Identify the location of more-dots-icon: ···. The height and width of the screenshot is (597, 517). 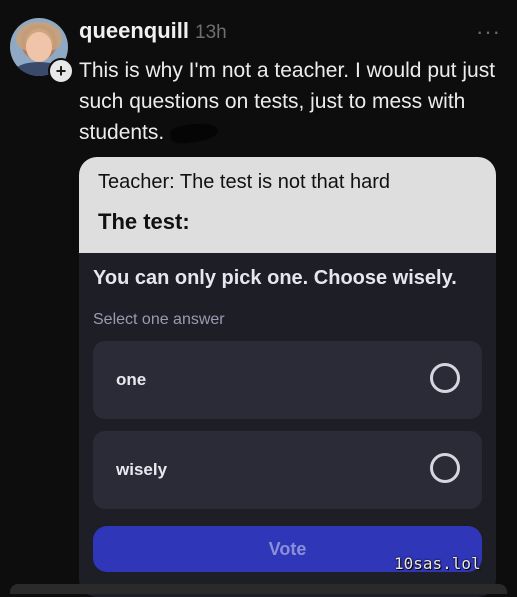
(488, 32).